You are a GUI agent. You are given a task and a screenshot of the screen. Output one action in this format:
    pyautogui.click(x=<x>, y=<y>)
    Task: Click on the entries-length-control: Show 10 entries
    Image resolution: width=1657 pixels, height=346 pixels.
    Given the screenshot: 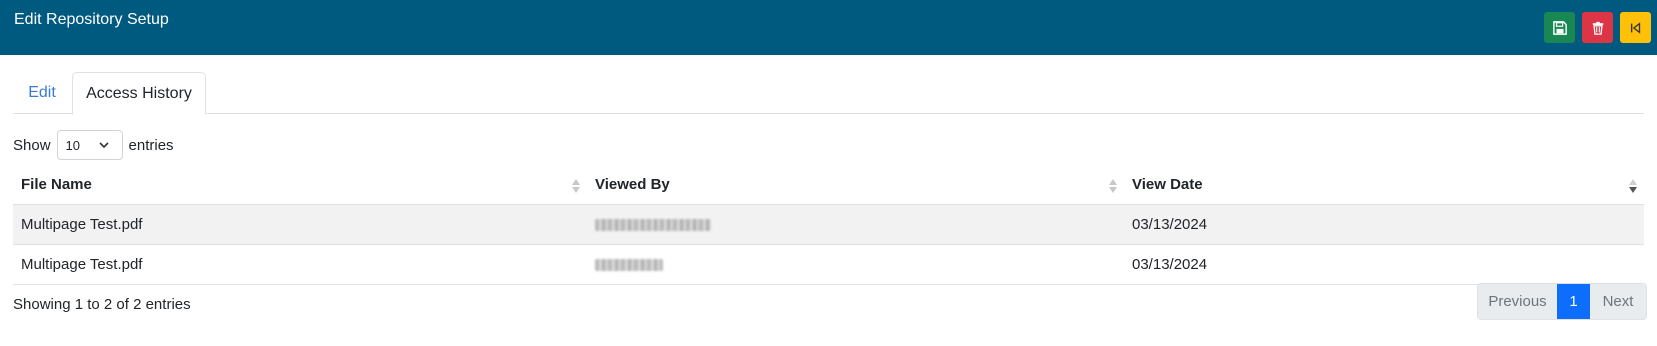 What is the action you would take?
    pyautogui.click(x=93, y=145)
    